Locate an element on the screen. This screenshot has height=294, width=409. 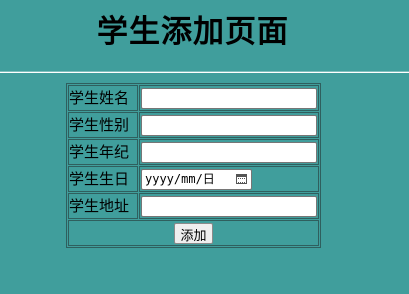
calendar-icon is located at coordinates (241, 179).